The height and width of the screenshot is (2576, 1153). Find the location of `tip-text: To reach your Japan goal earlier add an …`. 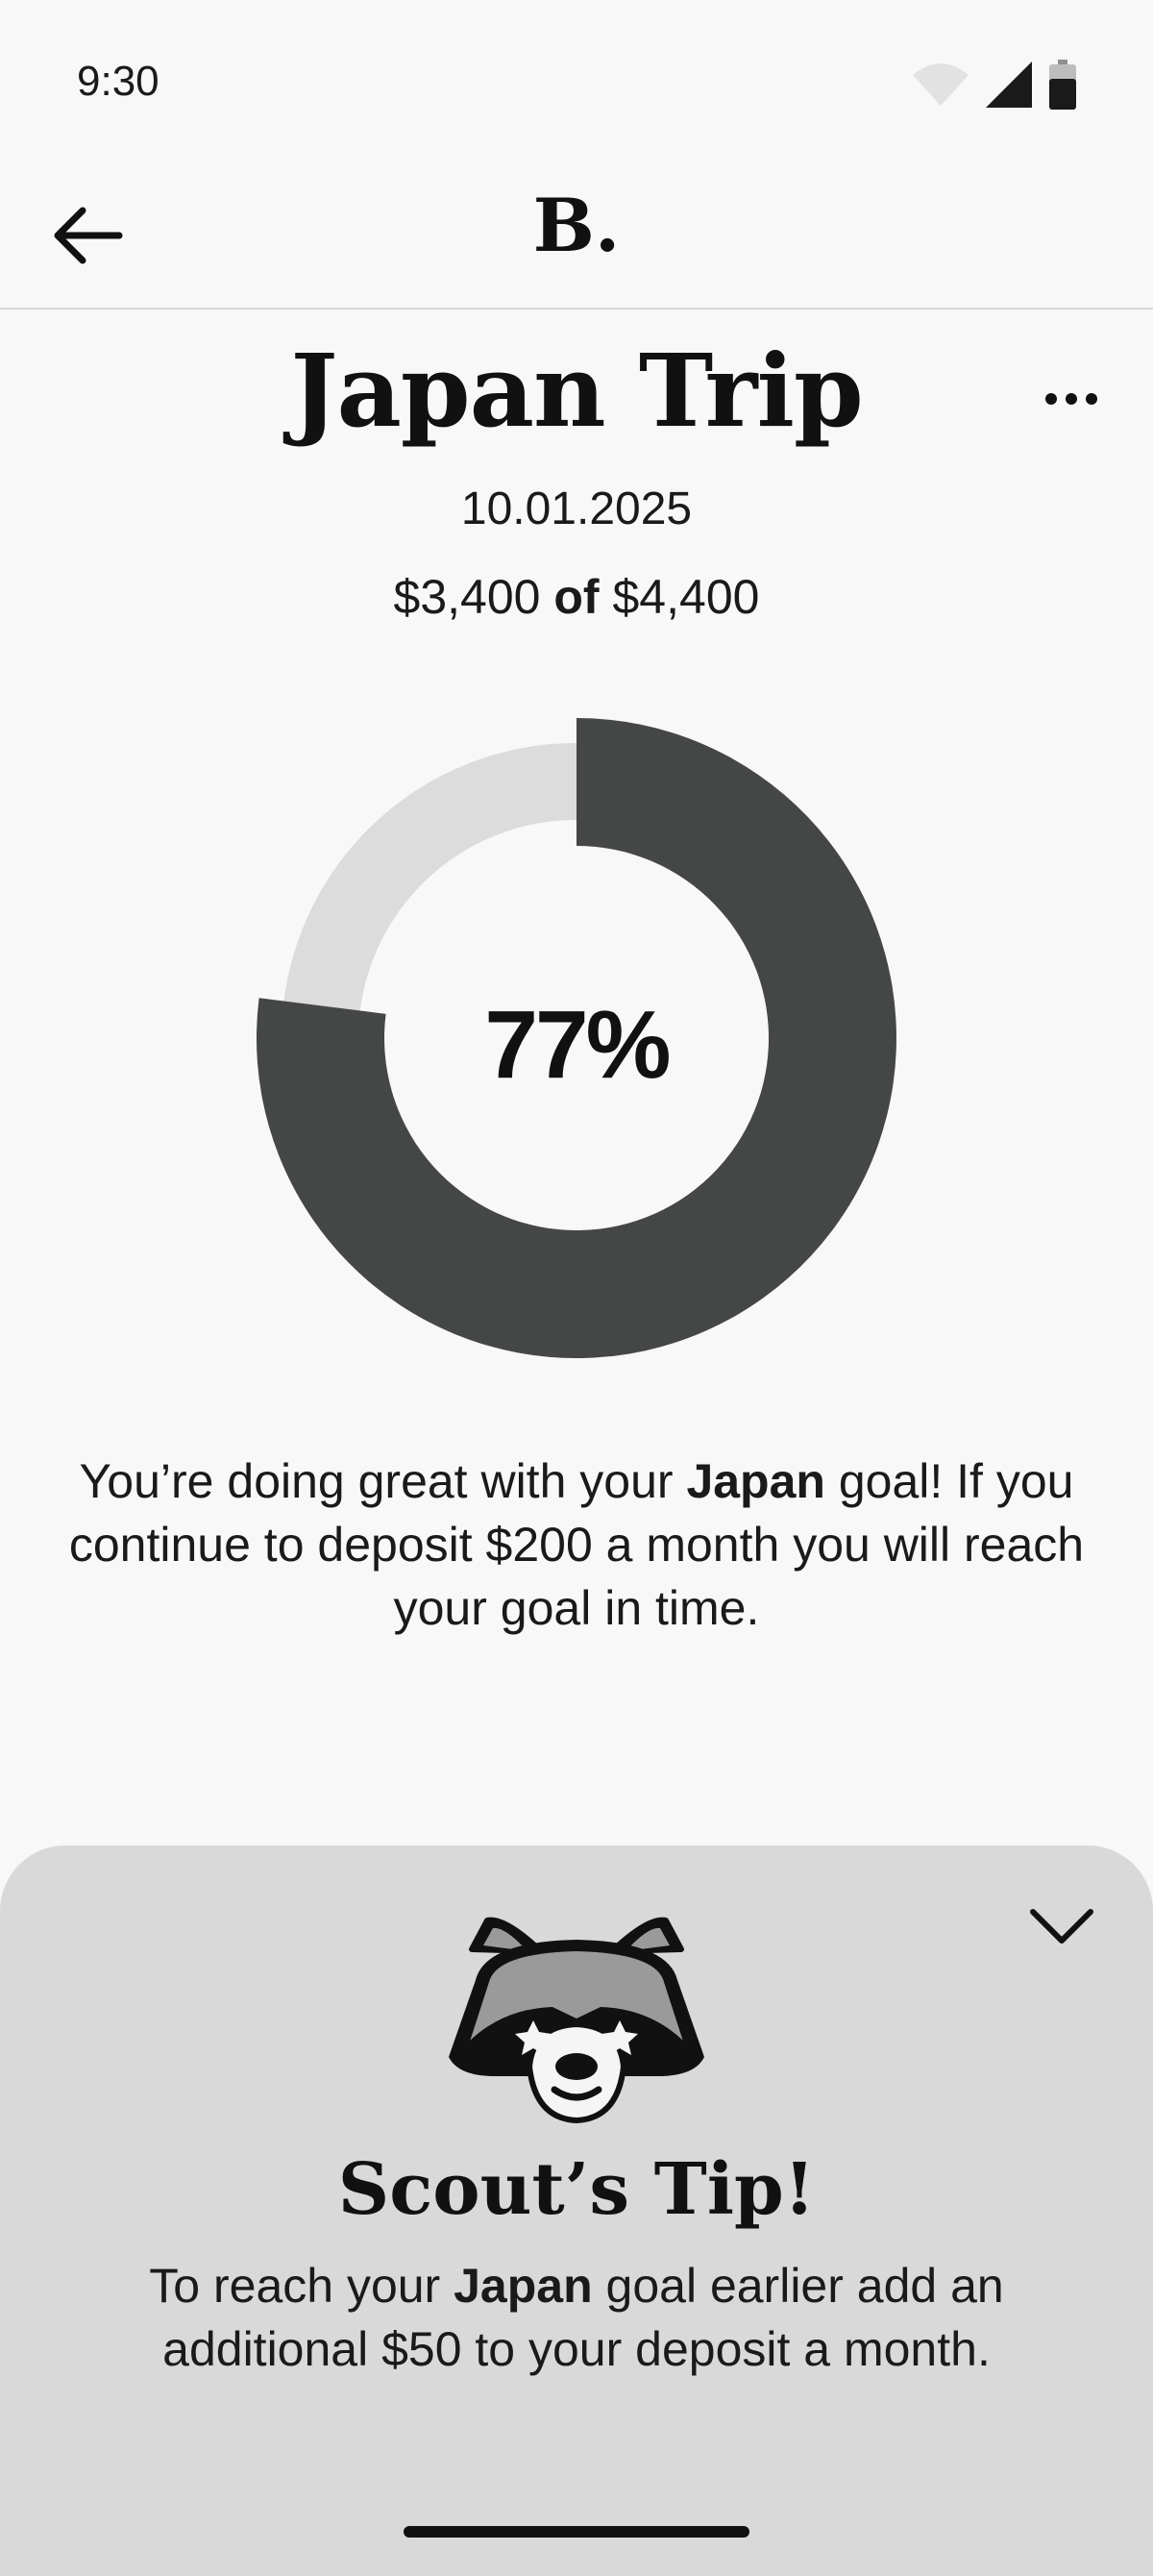

tip-text: To reach your Japan goal earlier add an … is located at coordinates (576, 2317).